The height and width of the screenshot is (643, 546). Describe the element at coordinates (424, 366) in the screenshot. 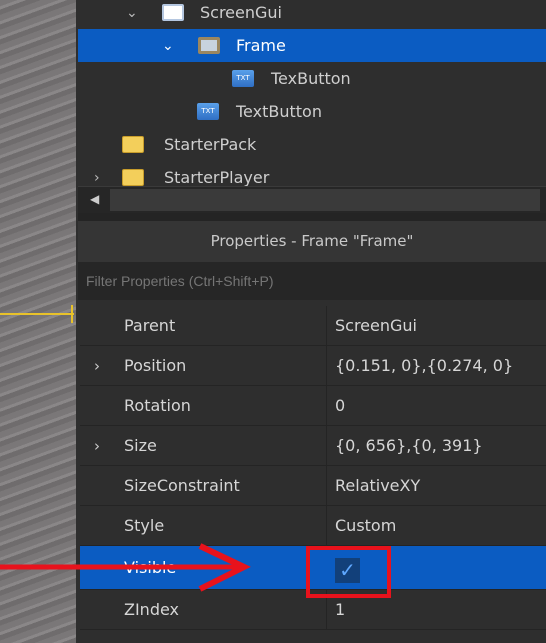

I see `property-value: {0.151, 0},{0.274, 0}` at that location.